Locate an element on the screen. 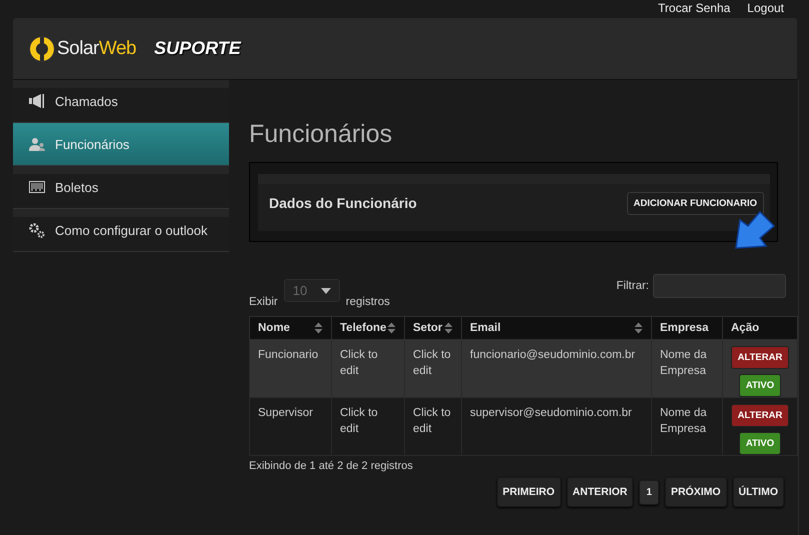 The height and width of the screenshot is (535, 809). table-cell: funcionario@seudominio.com.br is located at coordinates (557, 369).